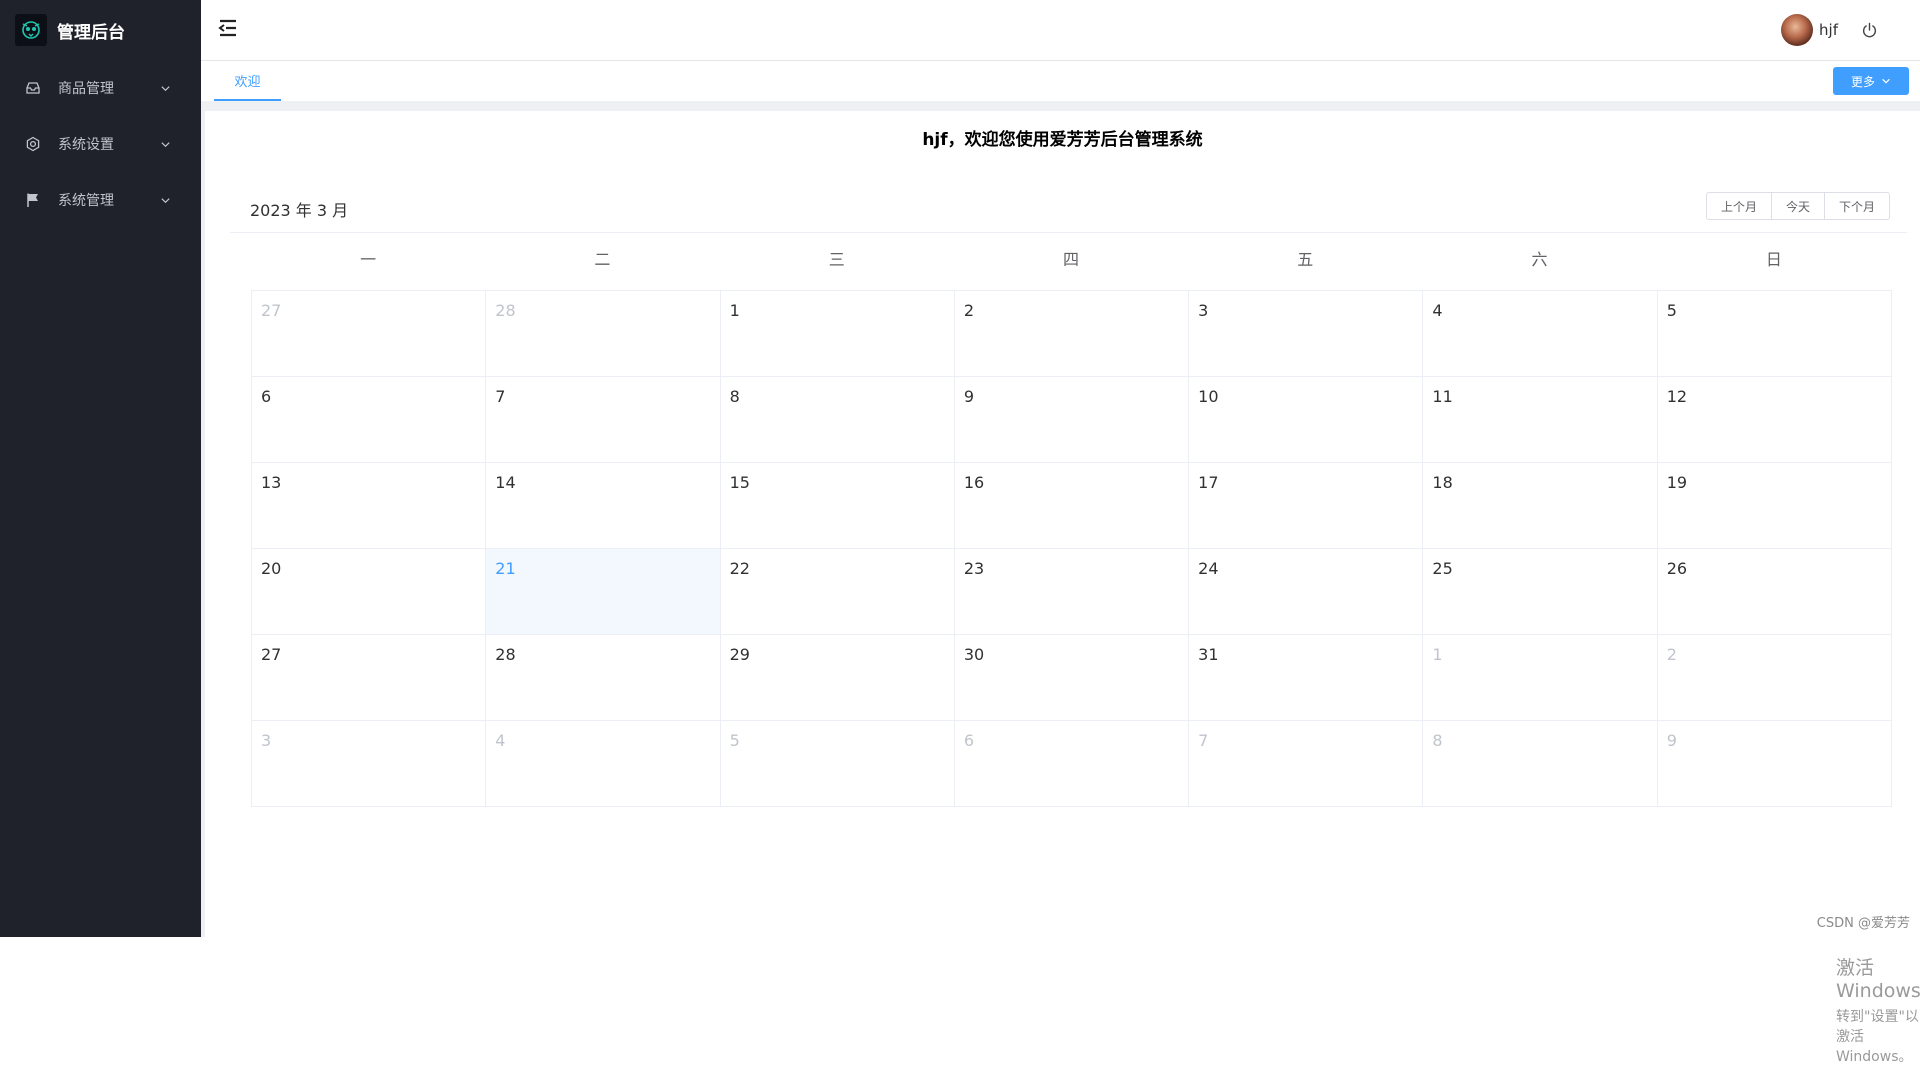 This screenshot has width=1920, height=1066. Describe the element at coordinates (100, 468) in the screenshot. I see `sidebar: 管理后台 商品管理 系统设置 系统管理` at that location.